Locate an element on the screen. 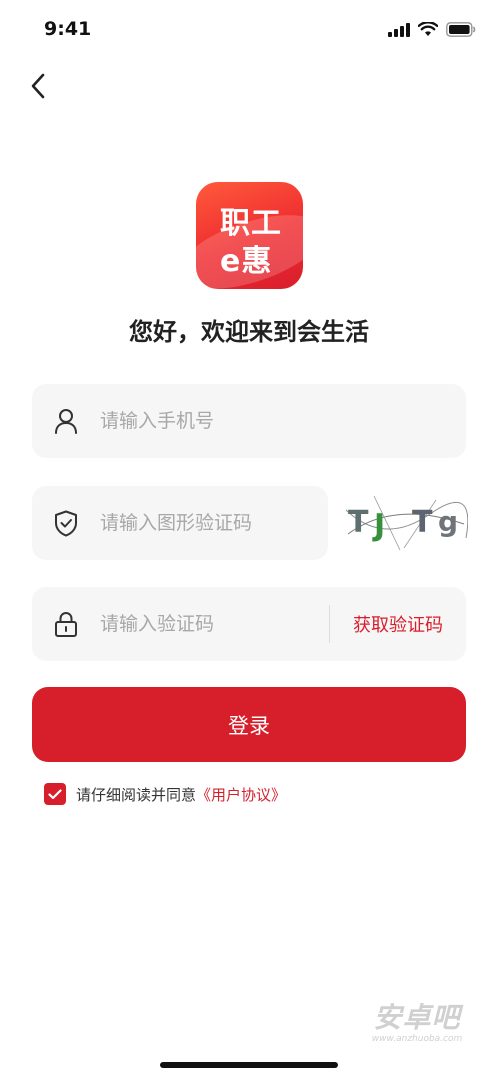  logo-text-line2: e惠 is located at coordinates (246, 261).